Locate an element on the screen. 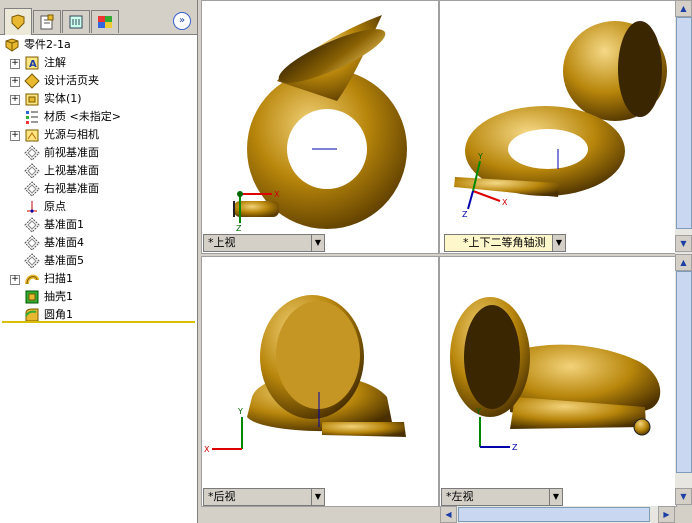 The height and width of the screenshot is (523, 692). tree-item-label: 基准面1 is located at coordinates (64, 224).